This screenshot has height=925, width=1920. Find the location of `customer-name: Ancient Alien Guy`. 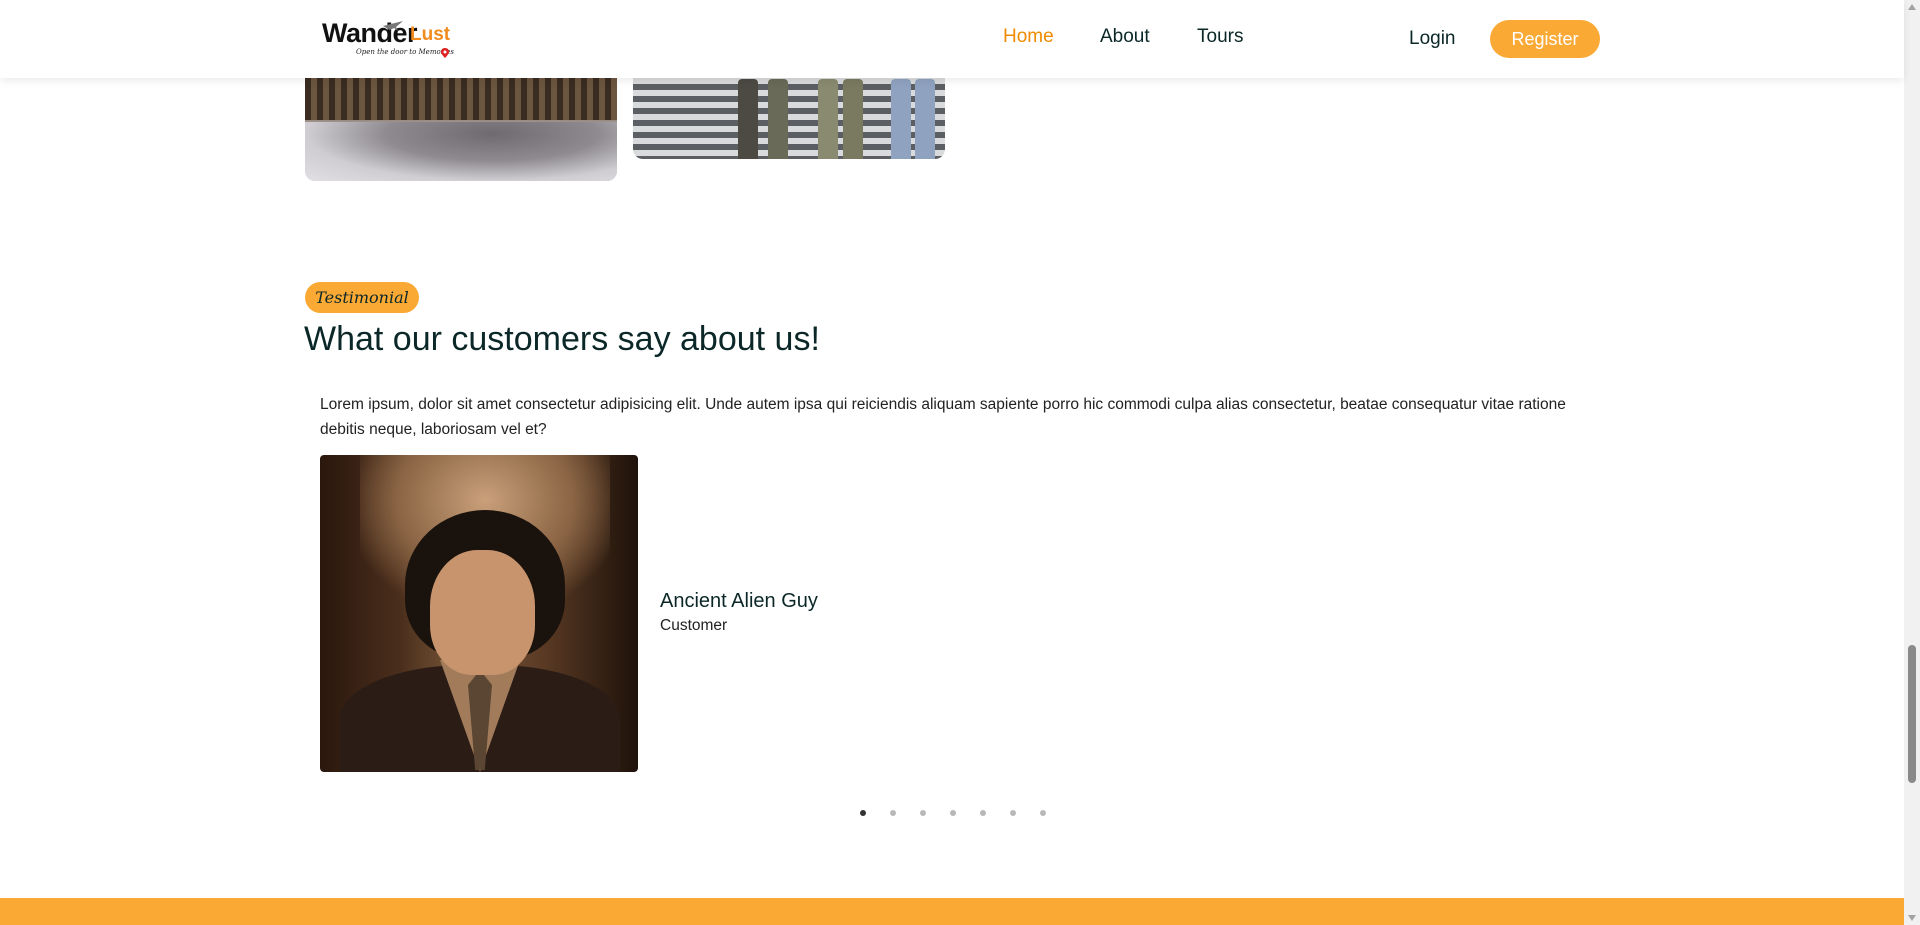

customer-name: Ancient Alien Guy is located at coordinates (739, 601).